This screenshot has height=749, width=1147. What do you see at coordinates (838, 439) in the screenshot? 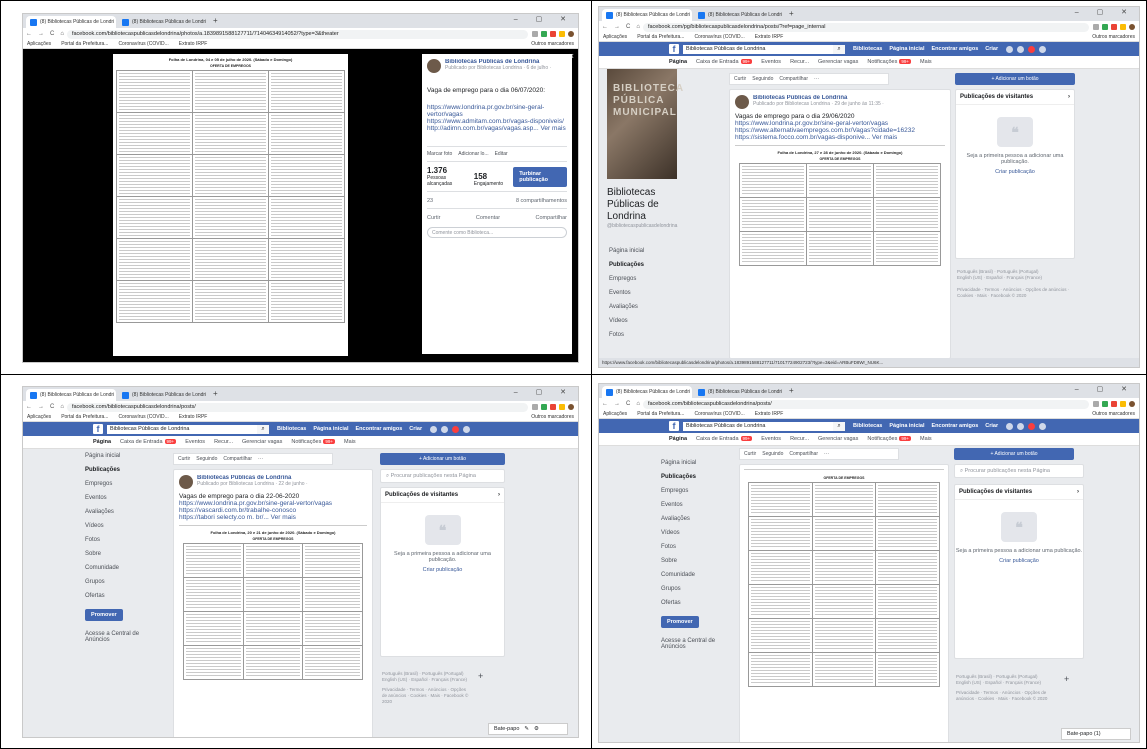
I see `tab-manage-jobs: Gerenciar vagas` at bounding box center [838, 439].